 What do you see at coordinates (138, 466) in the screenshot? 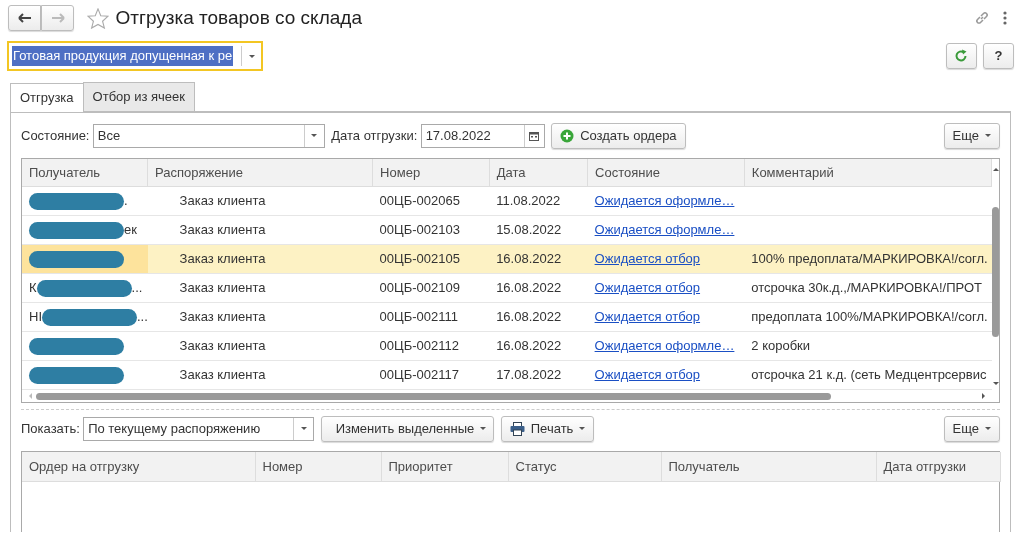
I see `column-header: Ордер на отгрузку` at bounding box center [138, 466].